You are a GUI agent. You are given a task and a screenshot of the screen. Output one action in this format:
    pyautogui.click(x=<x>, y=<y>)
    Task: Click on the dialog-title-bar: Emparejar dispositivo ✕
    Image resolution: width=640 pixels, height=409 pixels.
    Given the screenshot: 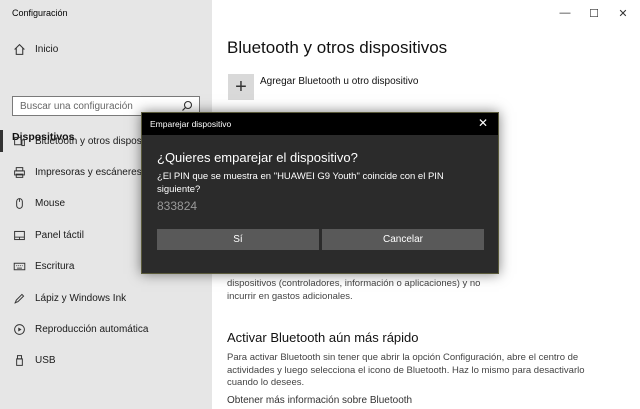 What is the action you would take?
    pyautogui.click(x=320, y=124)
    